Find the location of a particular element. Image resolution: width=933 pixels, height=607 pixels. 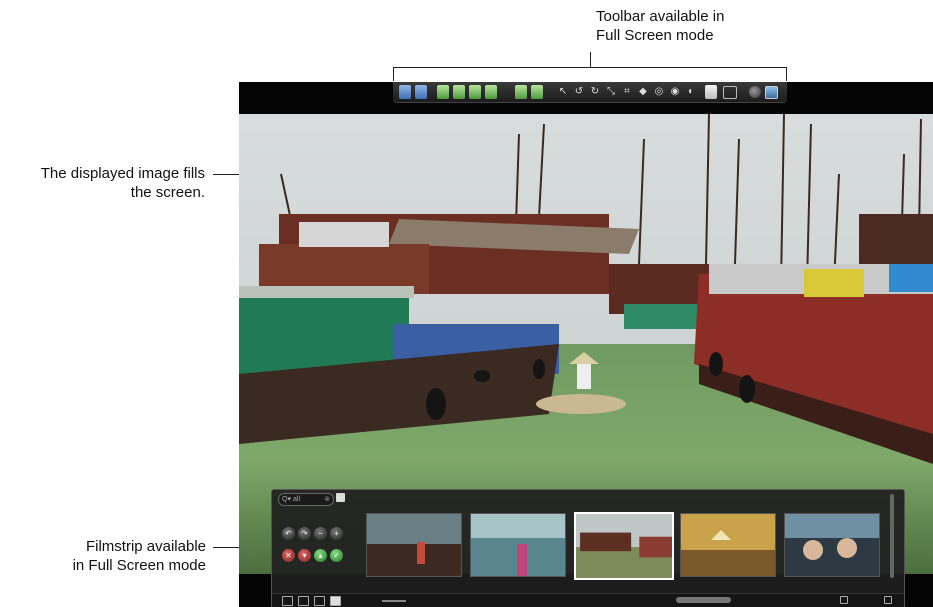

callout-filmstrip: Filmstrip available in Full Screen mode is located at coordinates (103, 556).